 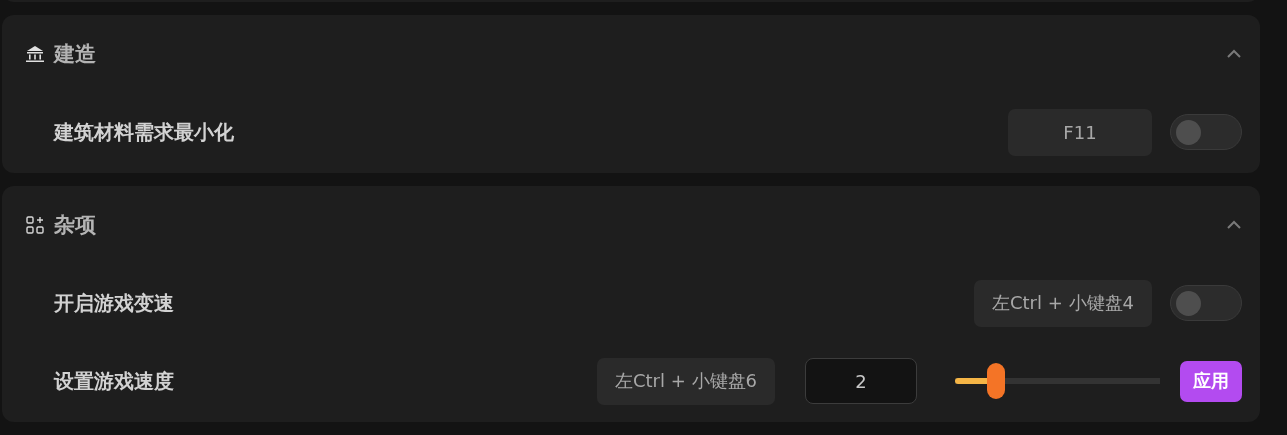 What do you see at coordinates (861, 381) in the screenshot?
I see `speed-input: 2` at bounding box center [861, 381].